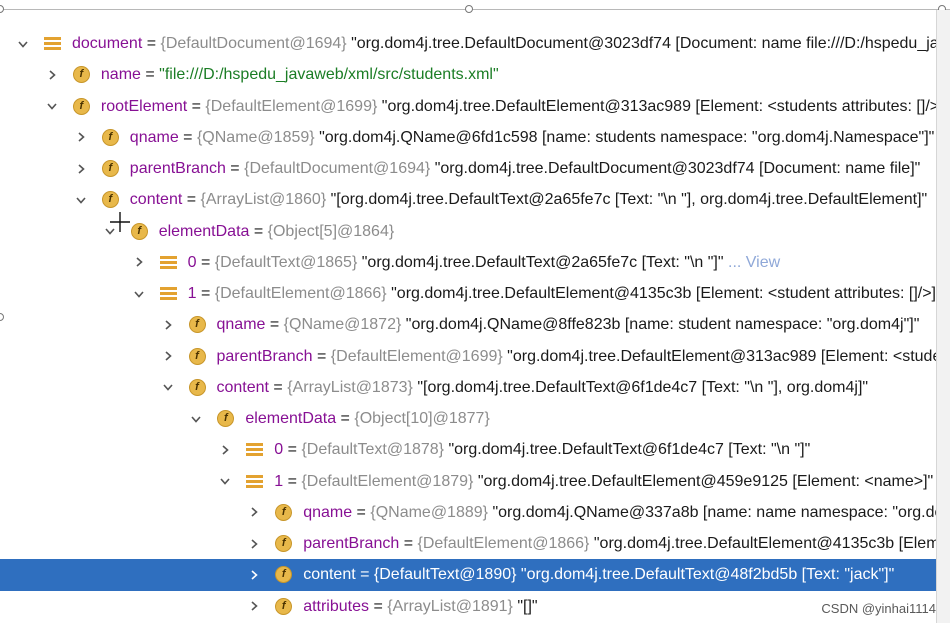 This screenshot has width=950, height=623. Describe the element at coordinates (469, 9) in the screenshot. I see `resize-handle-top-center` at that location.